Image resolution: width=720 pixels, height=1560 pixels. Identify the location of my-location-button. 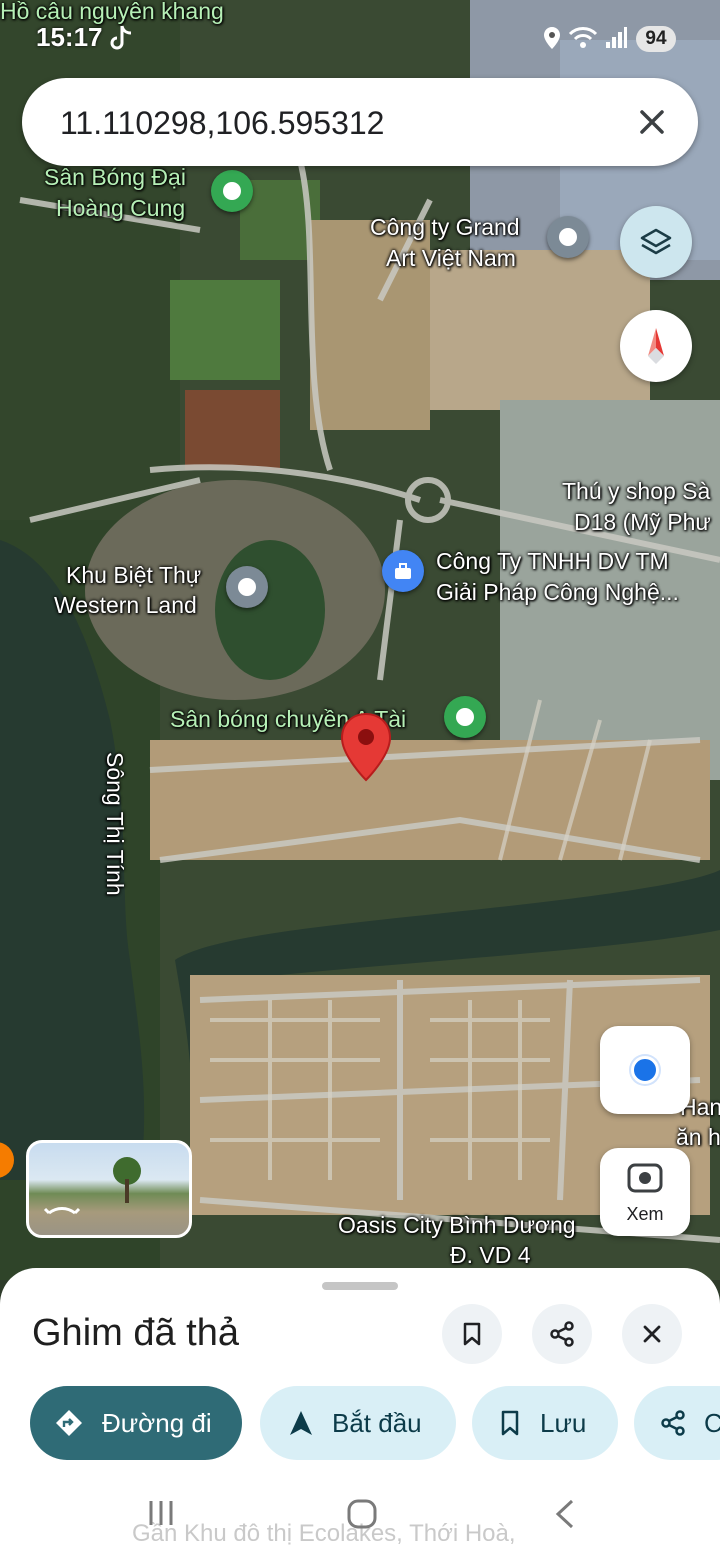
(645, 1070).